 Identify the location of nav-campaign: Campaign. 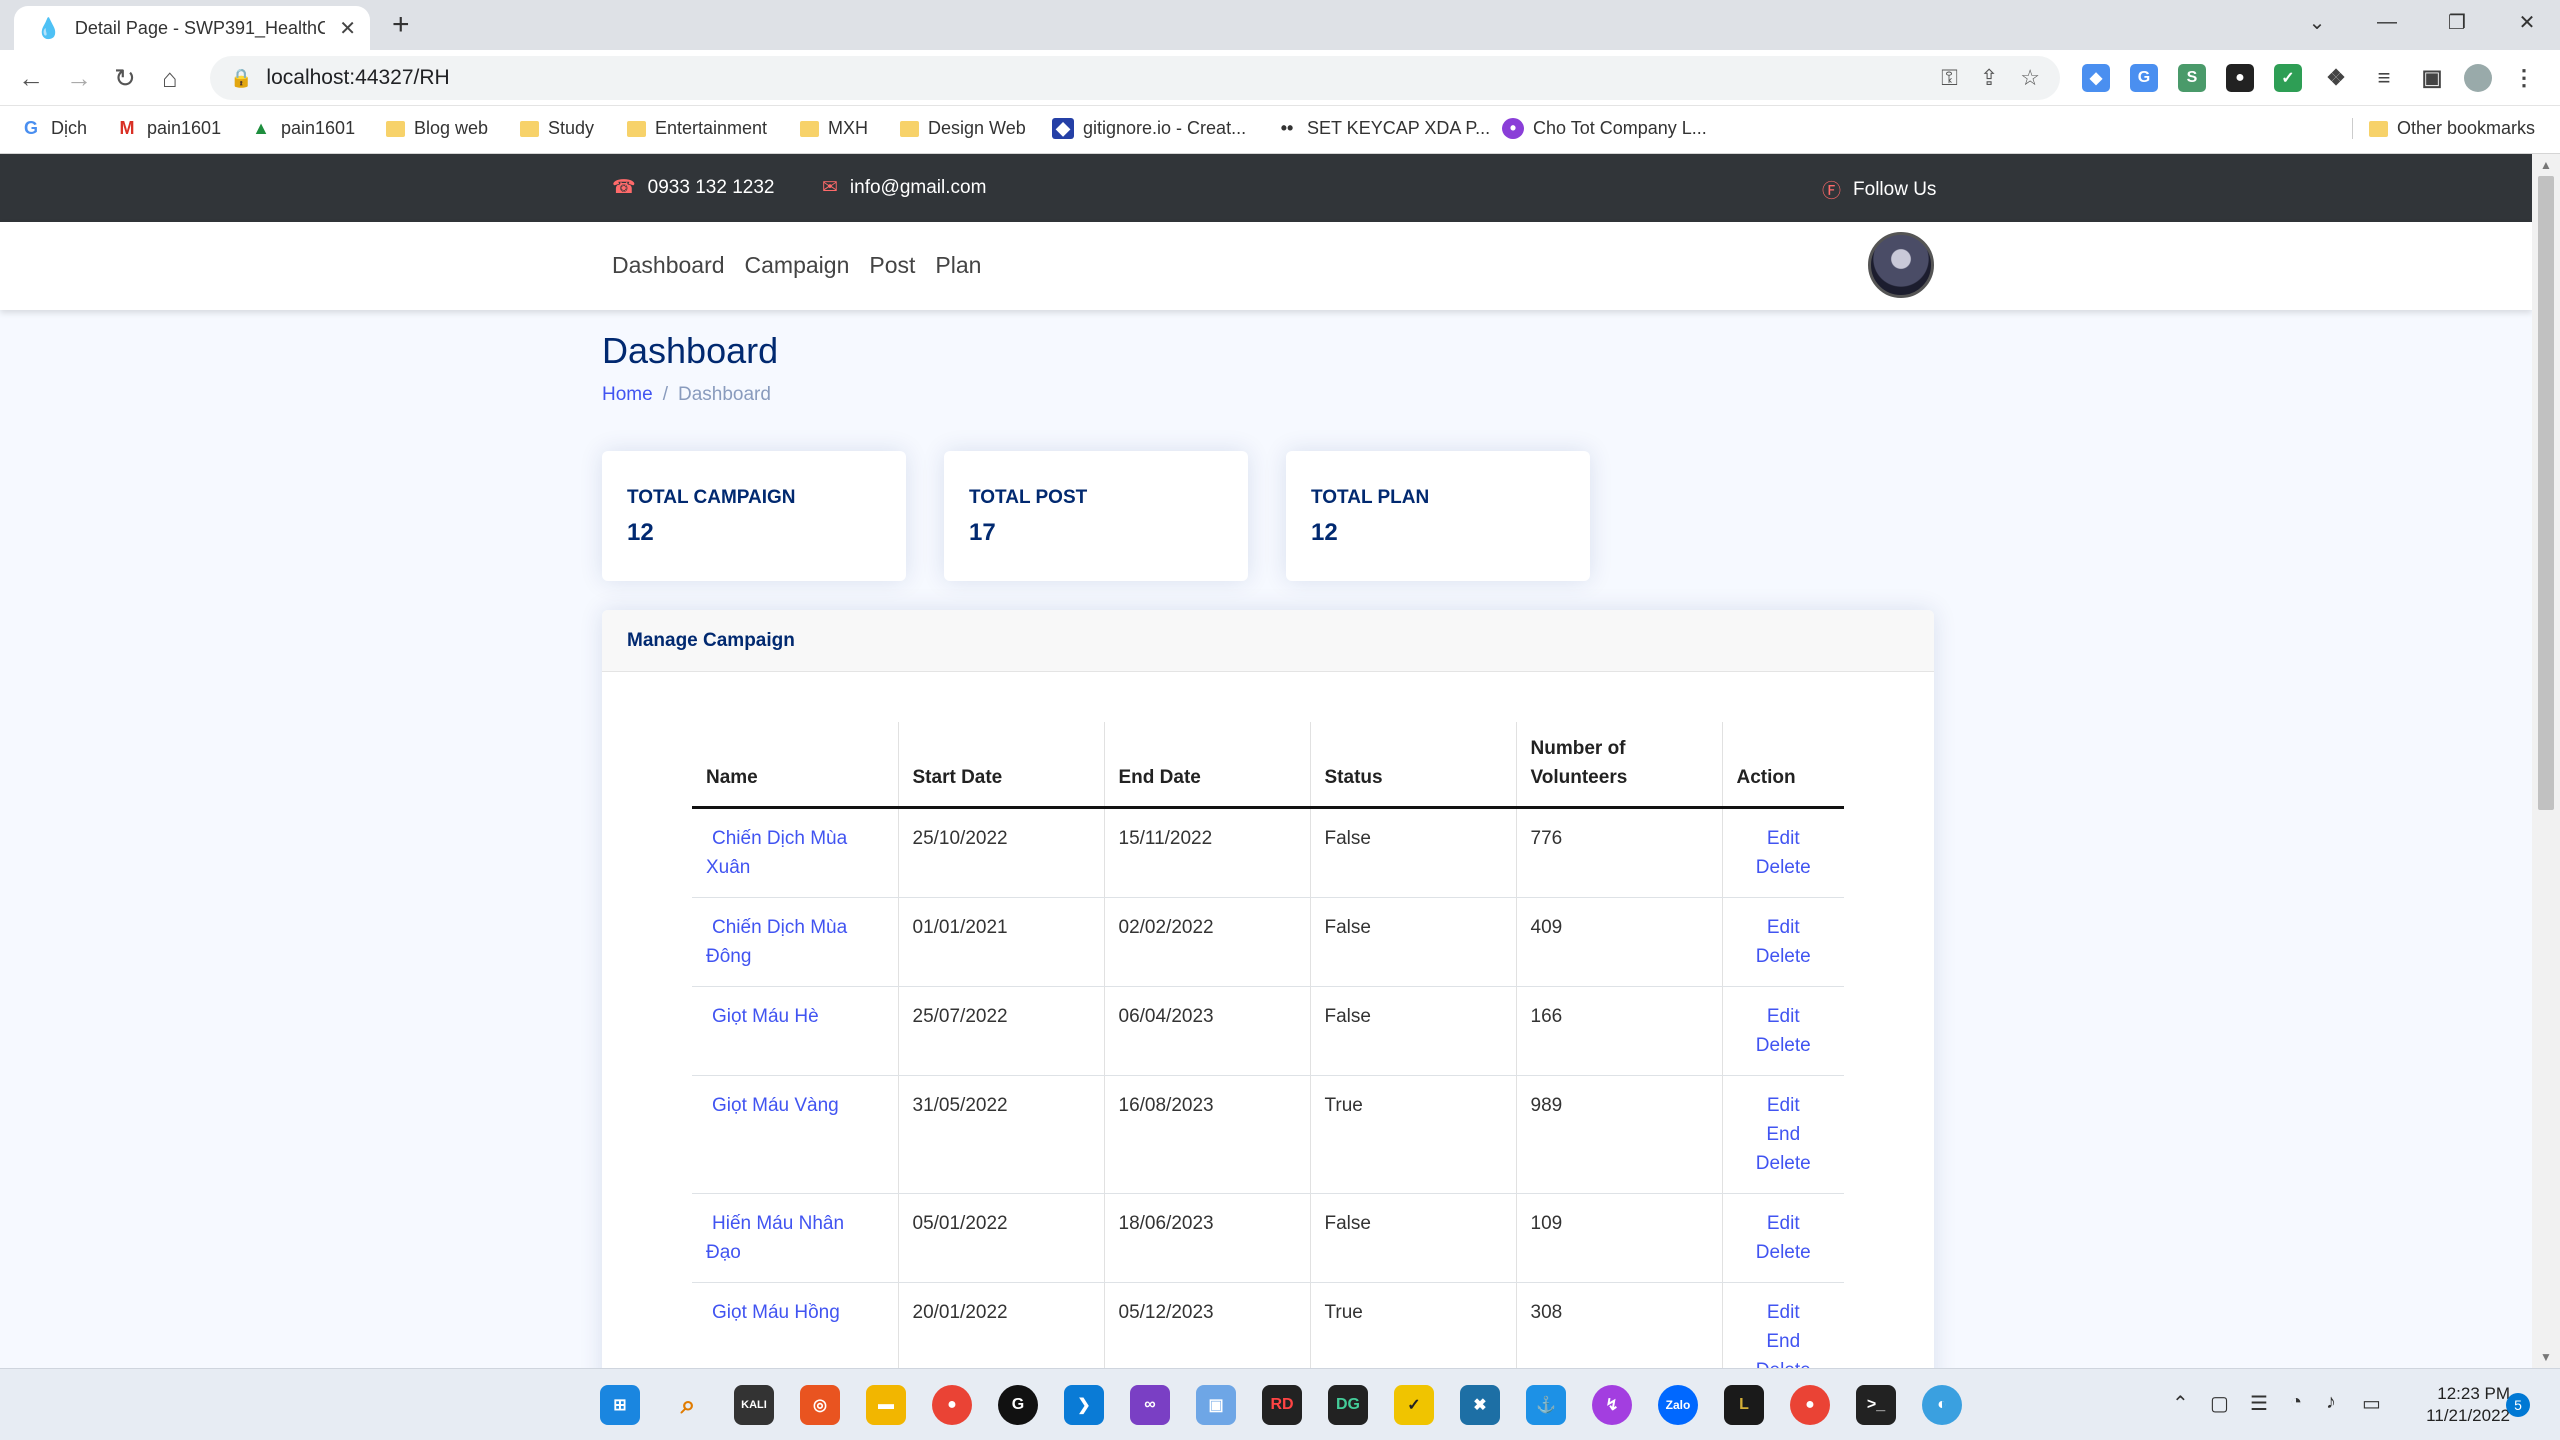
(797, 265).